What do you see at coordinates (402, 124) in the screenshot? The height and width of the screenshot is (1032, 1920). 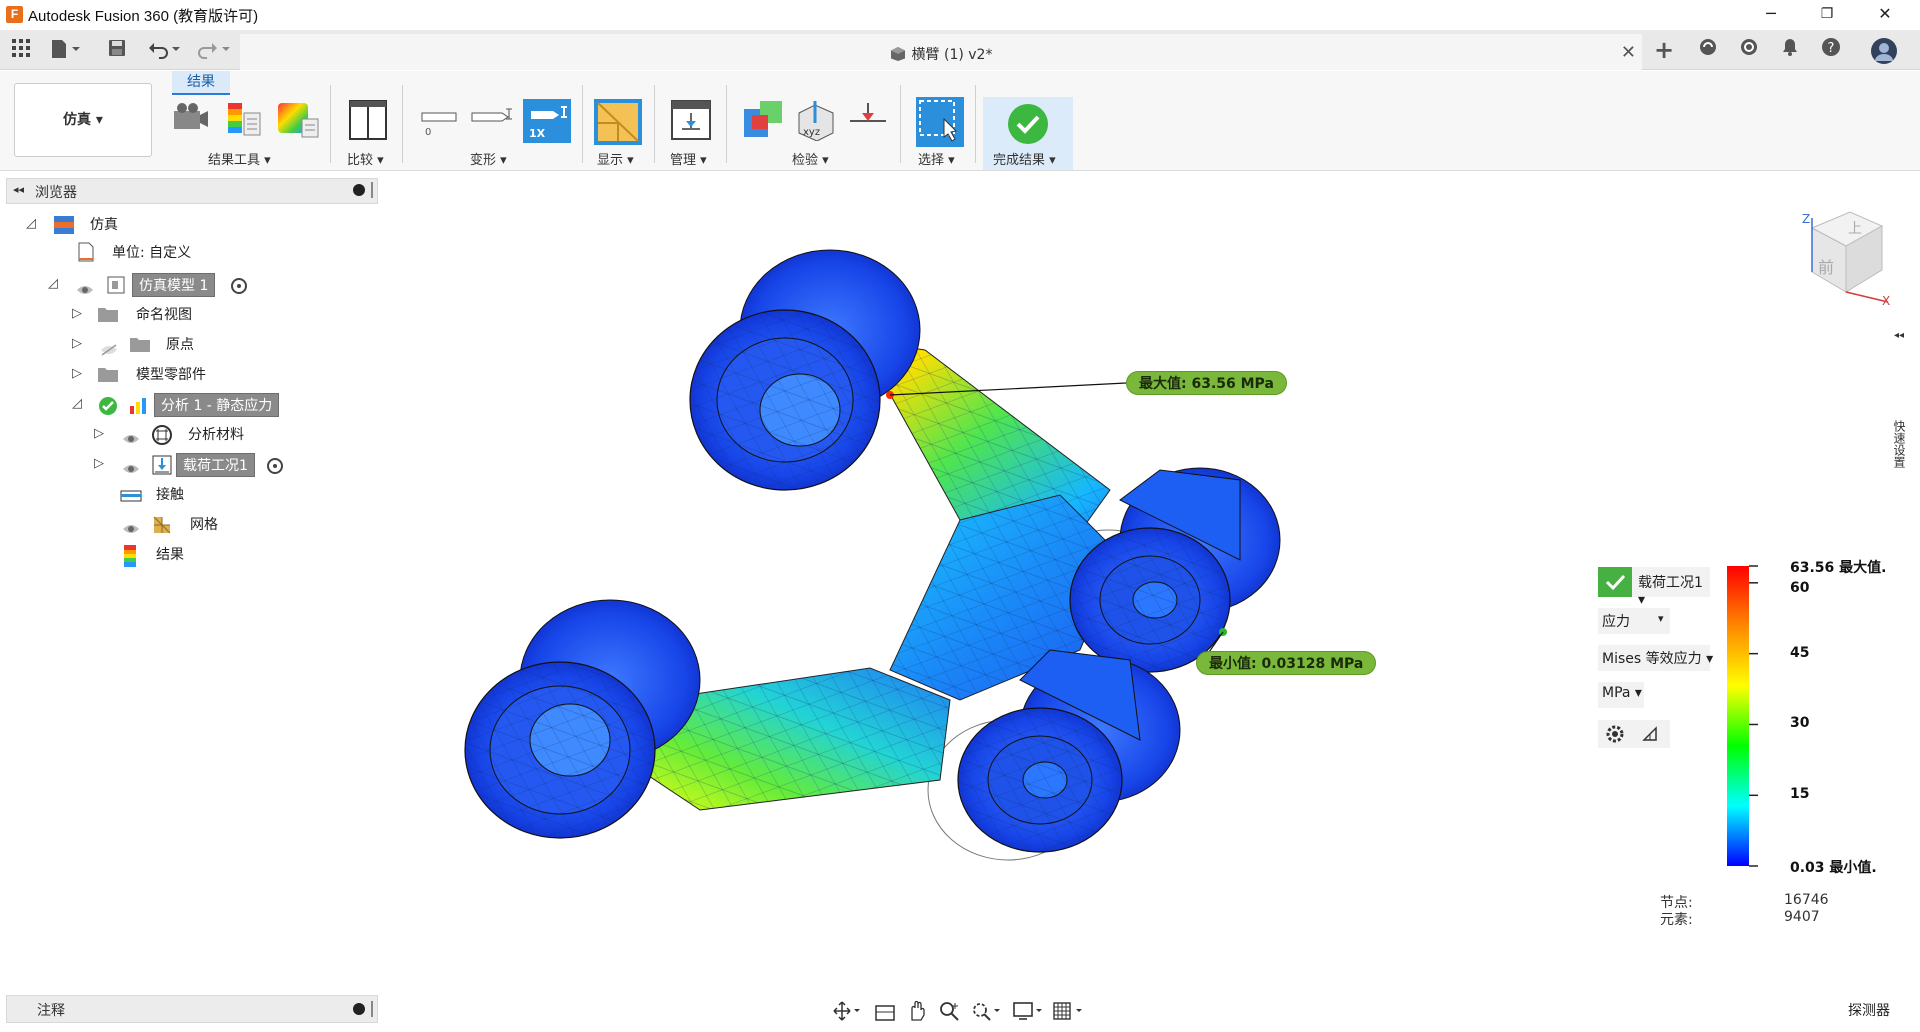 I see `toolbar-separator` at bounding box center [402, 124].